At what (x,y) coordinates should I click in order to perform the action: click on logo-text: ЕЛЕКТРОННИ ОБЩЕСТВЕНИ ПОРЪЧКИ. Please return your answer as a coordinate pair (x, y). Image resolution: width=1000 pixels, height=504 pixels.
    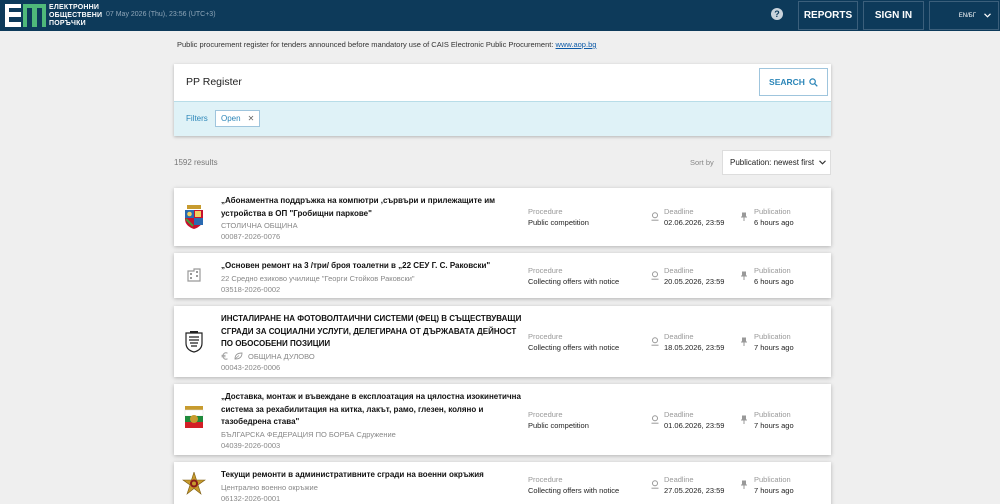
    Looking at the image, I should click on (75, 16).